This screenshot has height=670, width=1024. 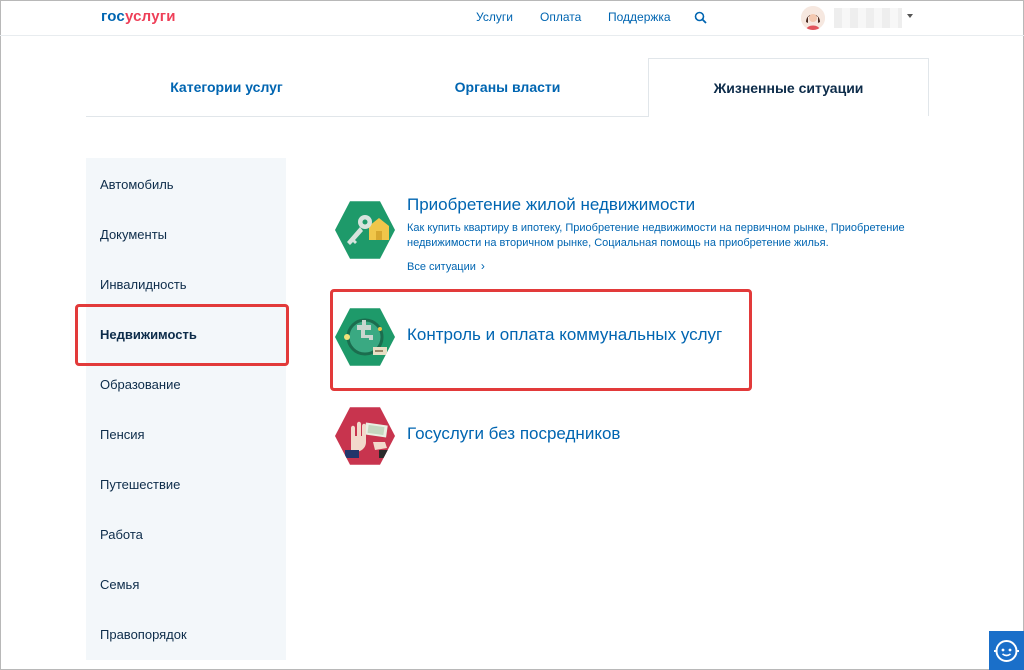 I want to click on logo-part-uslugi: услуги, so click(x=150, y=16).